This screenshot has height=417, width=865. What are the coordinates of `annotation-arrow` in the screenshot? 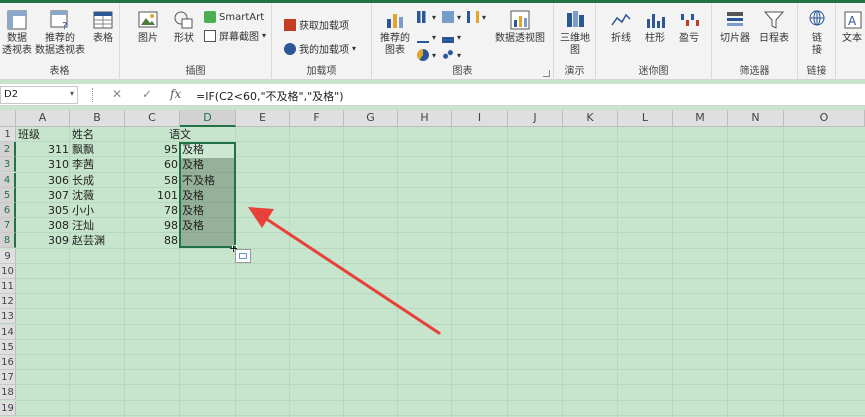 It's located at (344, 271).